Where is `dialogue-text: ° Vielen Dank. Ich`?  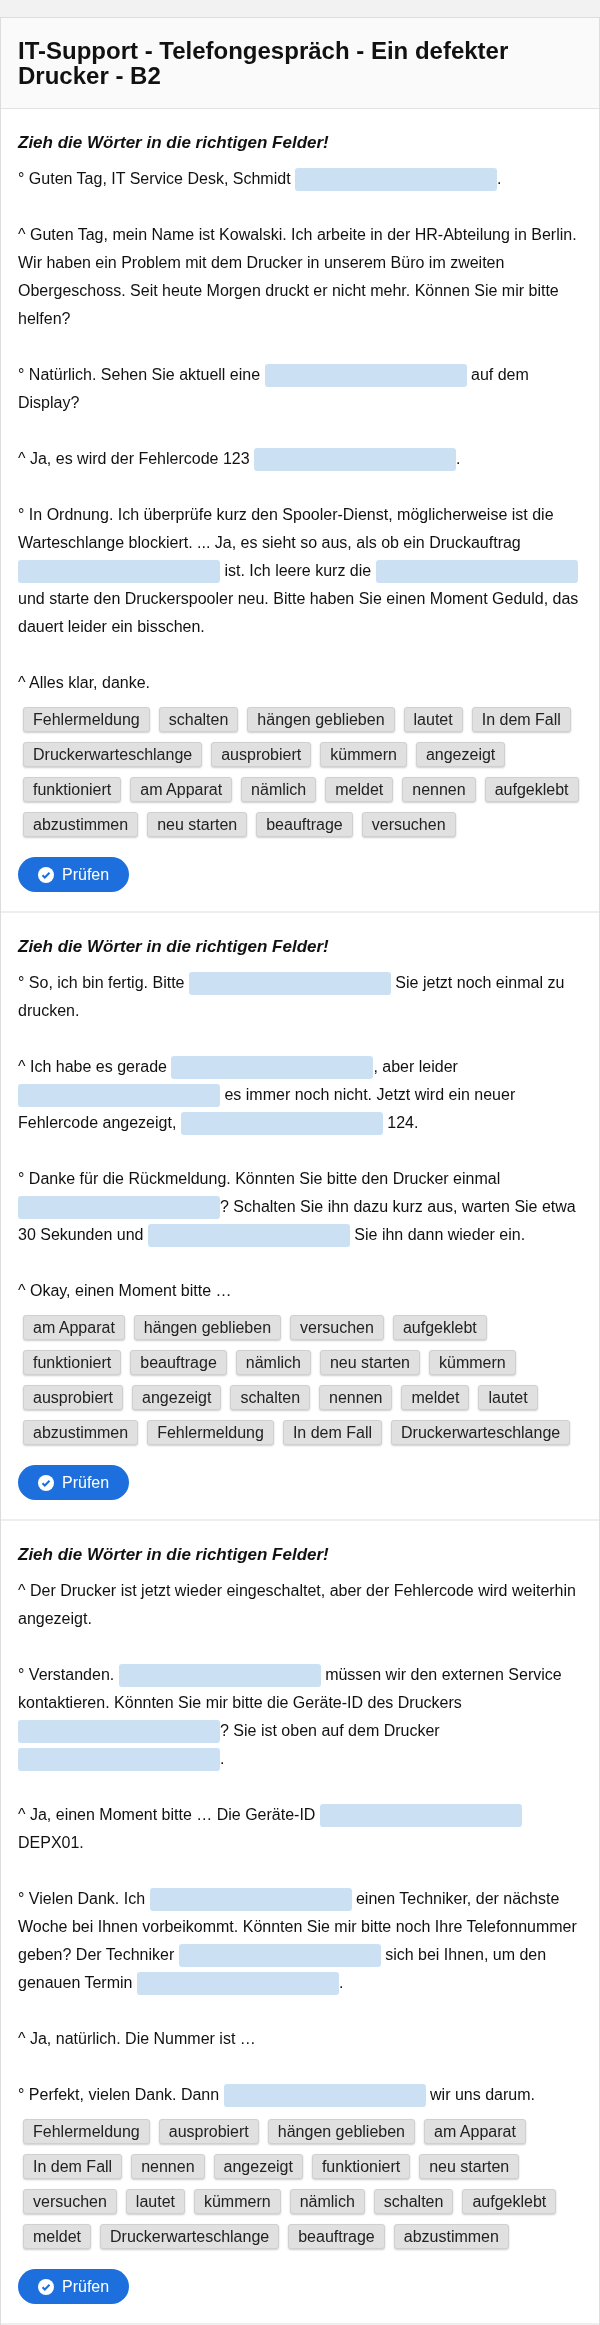
dialogue-text: ° Vielen Dank. Ich is located at coordinates (82, 1898).